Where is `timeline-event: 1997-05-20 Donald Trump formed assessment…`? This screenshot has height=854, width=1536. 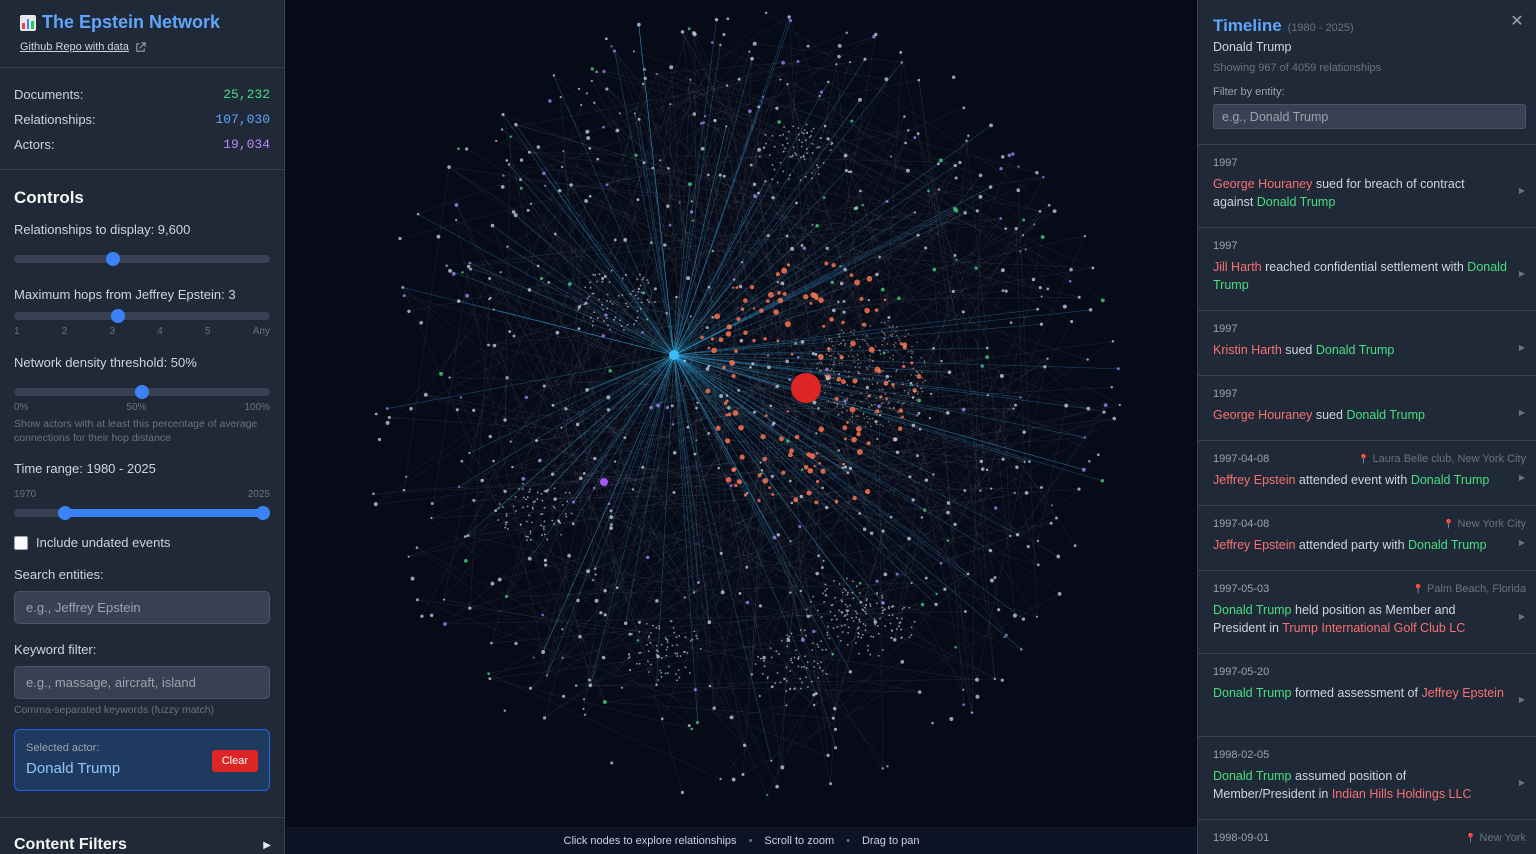 timeline-event: 1997-05-20 Donald Trump formed assessment… is located at coordinates (1367, 695).